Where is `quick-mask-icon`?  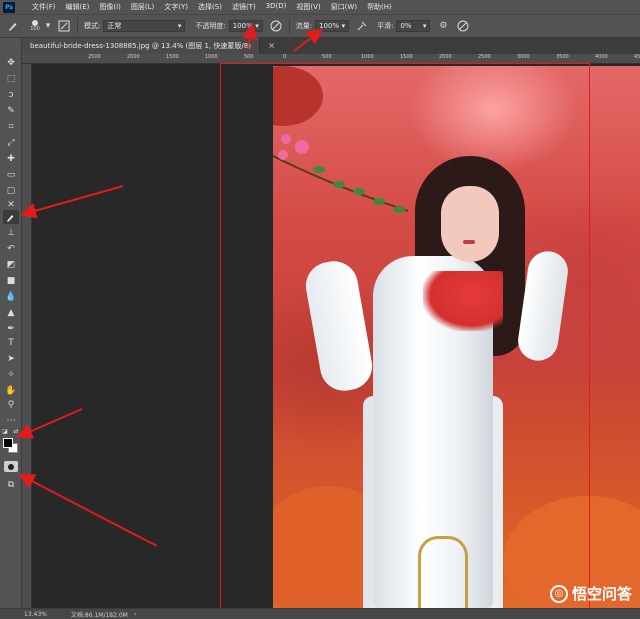 quick-mask-icon is located at coordinates (11, 466).